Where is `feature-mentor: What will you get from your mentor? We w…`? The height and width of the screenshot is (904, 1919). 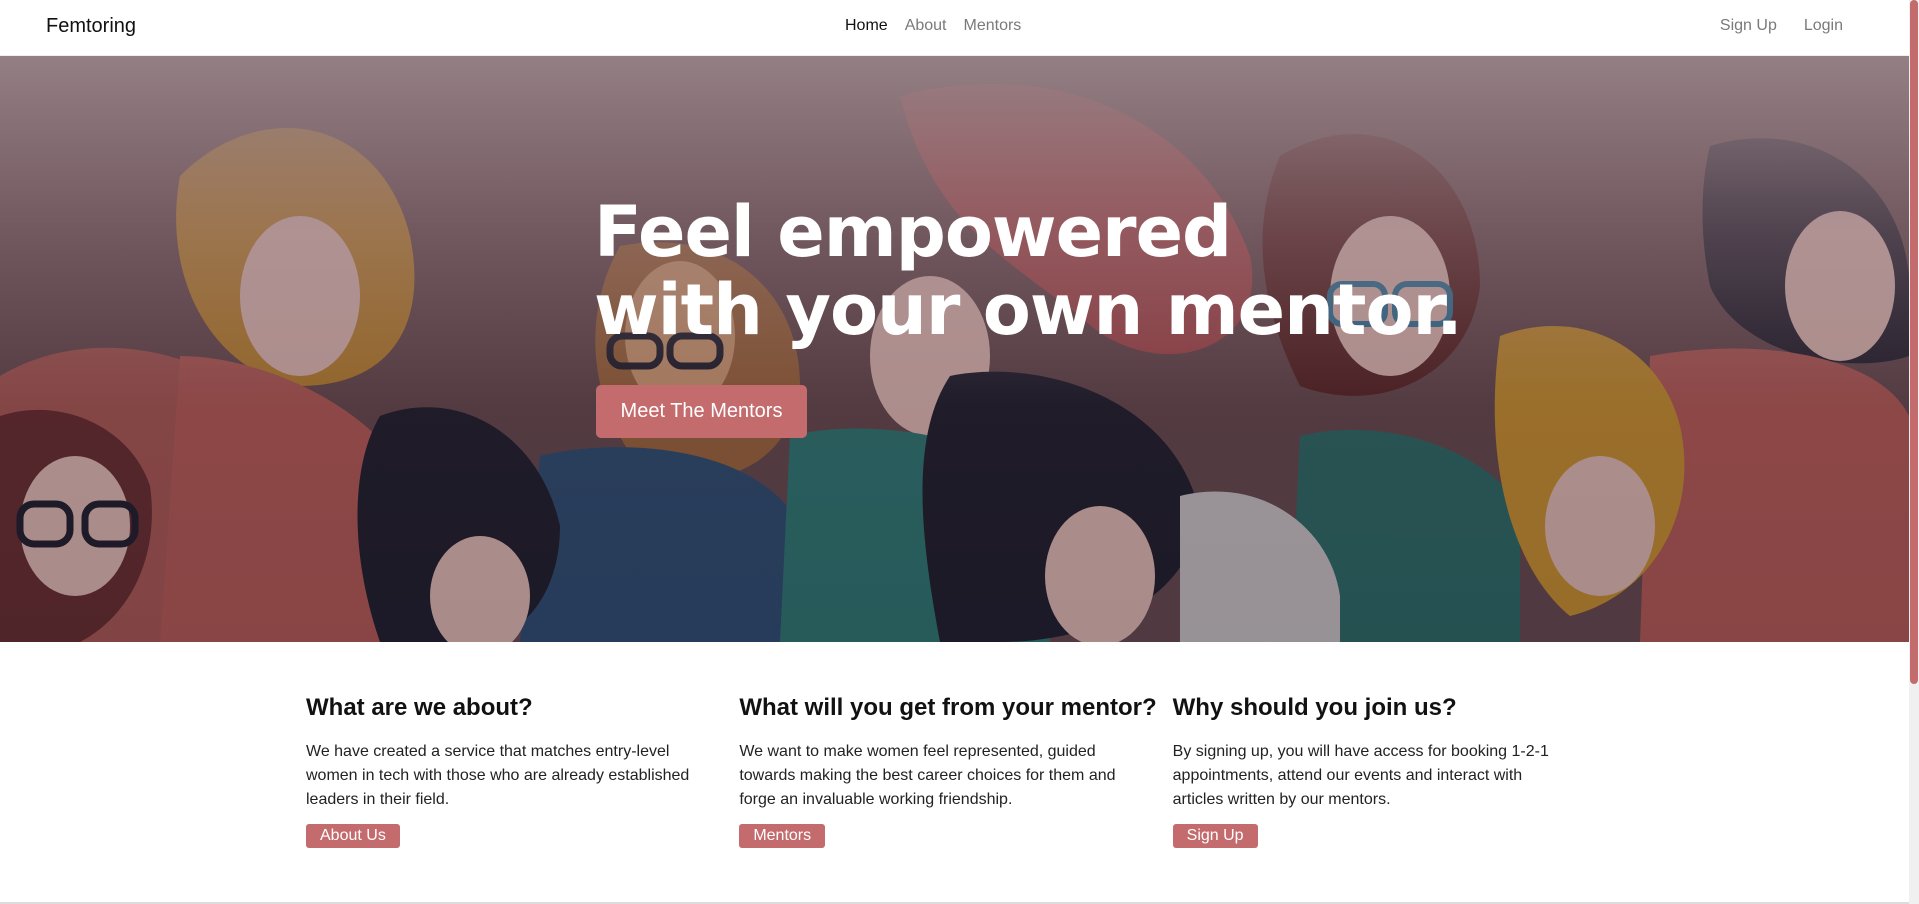
feature-mentor: What will you get from your mentor? We w… is located at coordinates (955, 771).